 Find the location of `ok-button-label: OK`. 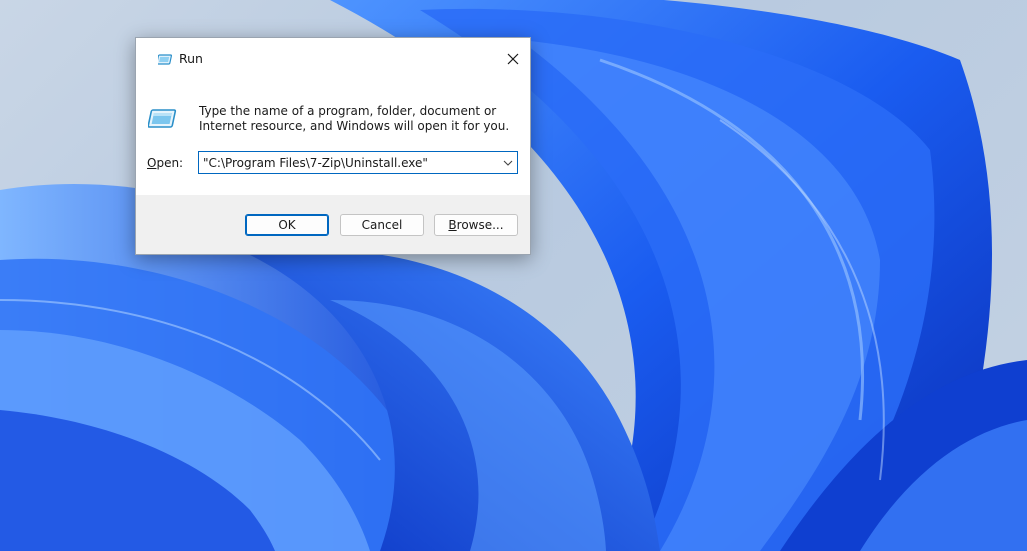

ok-button-label: OK is located at coordinates (287, 225).